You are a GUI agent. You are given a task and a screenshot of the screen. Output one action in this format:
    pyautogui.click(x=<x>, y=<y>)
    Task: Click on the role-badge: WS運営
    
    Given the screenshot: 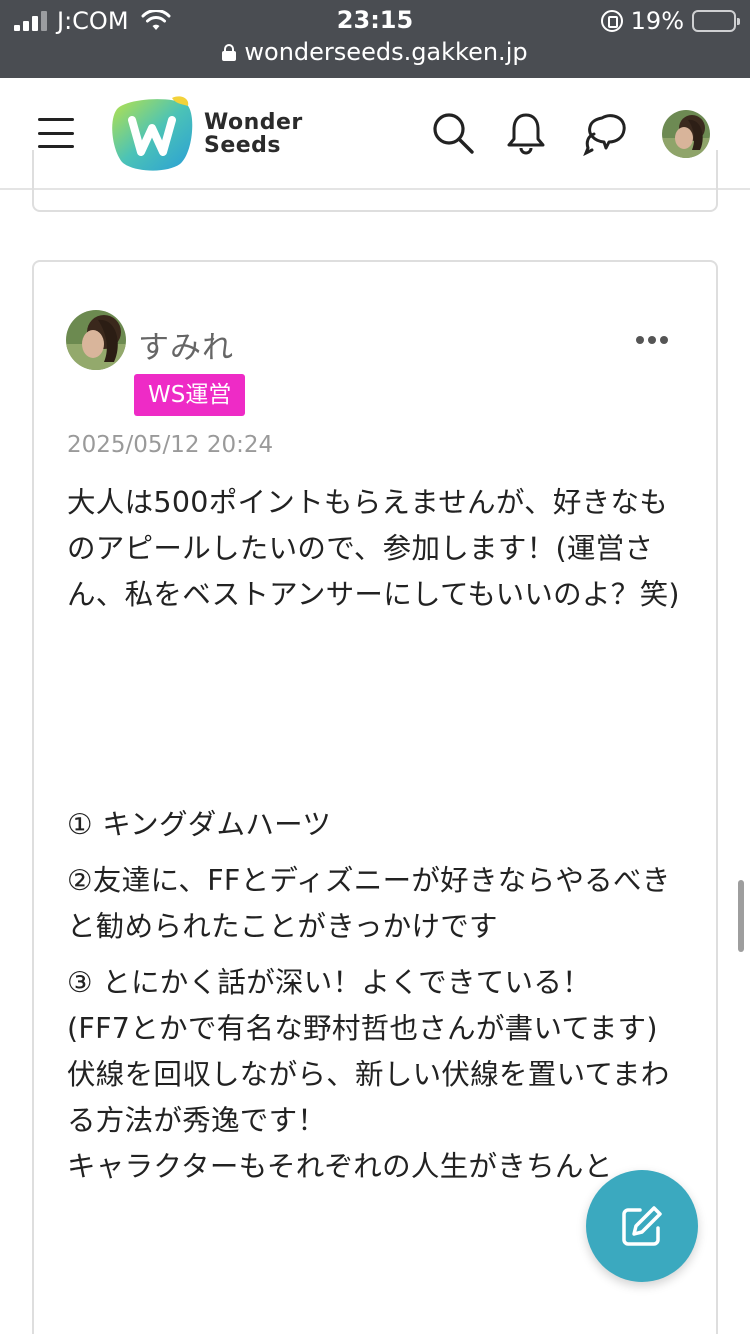 What is the action you would take?
    pyautogui.click(x=190, y=395)
    